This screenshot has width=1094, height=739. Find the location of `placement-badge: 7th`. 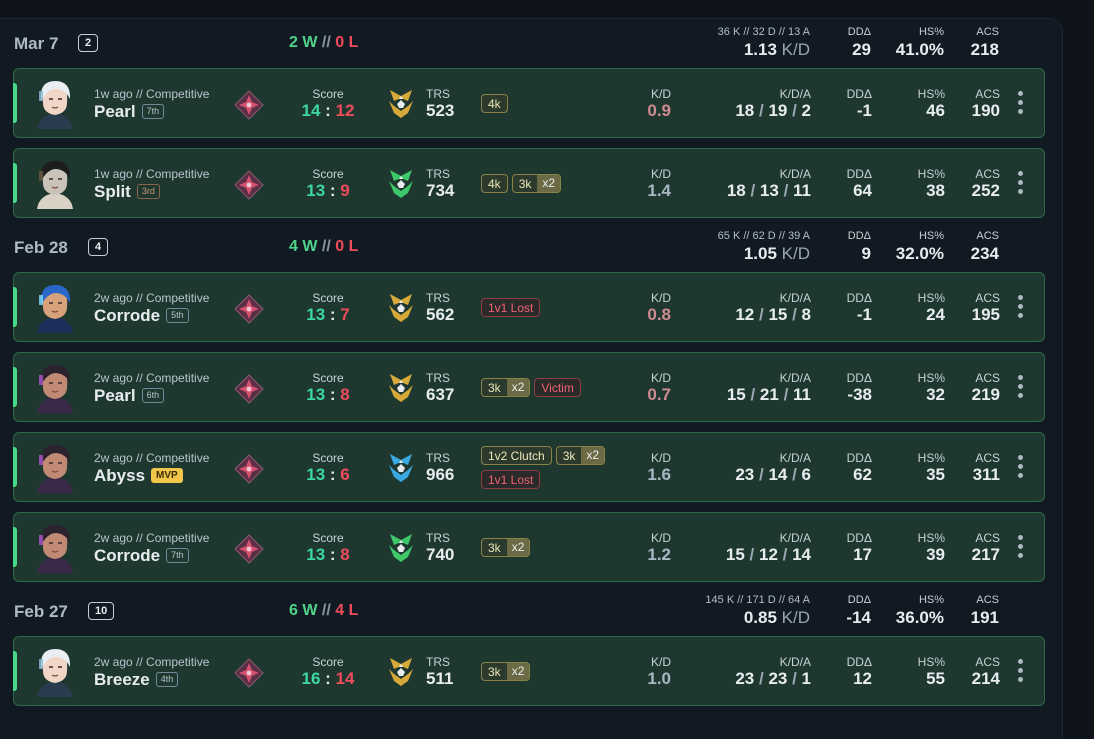

placement-badge: 7th is located at coordinates (177, 555).